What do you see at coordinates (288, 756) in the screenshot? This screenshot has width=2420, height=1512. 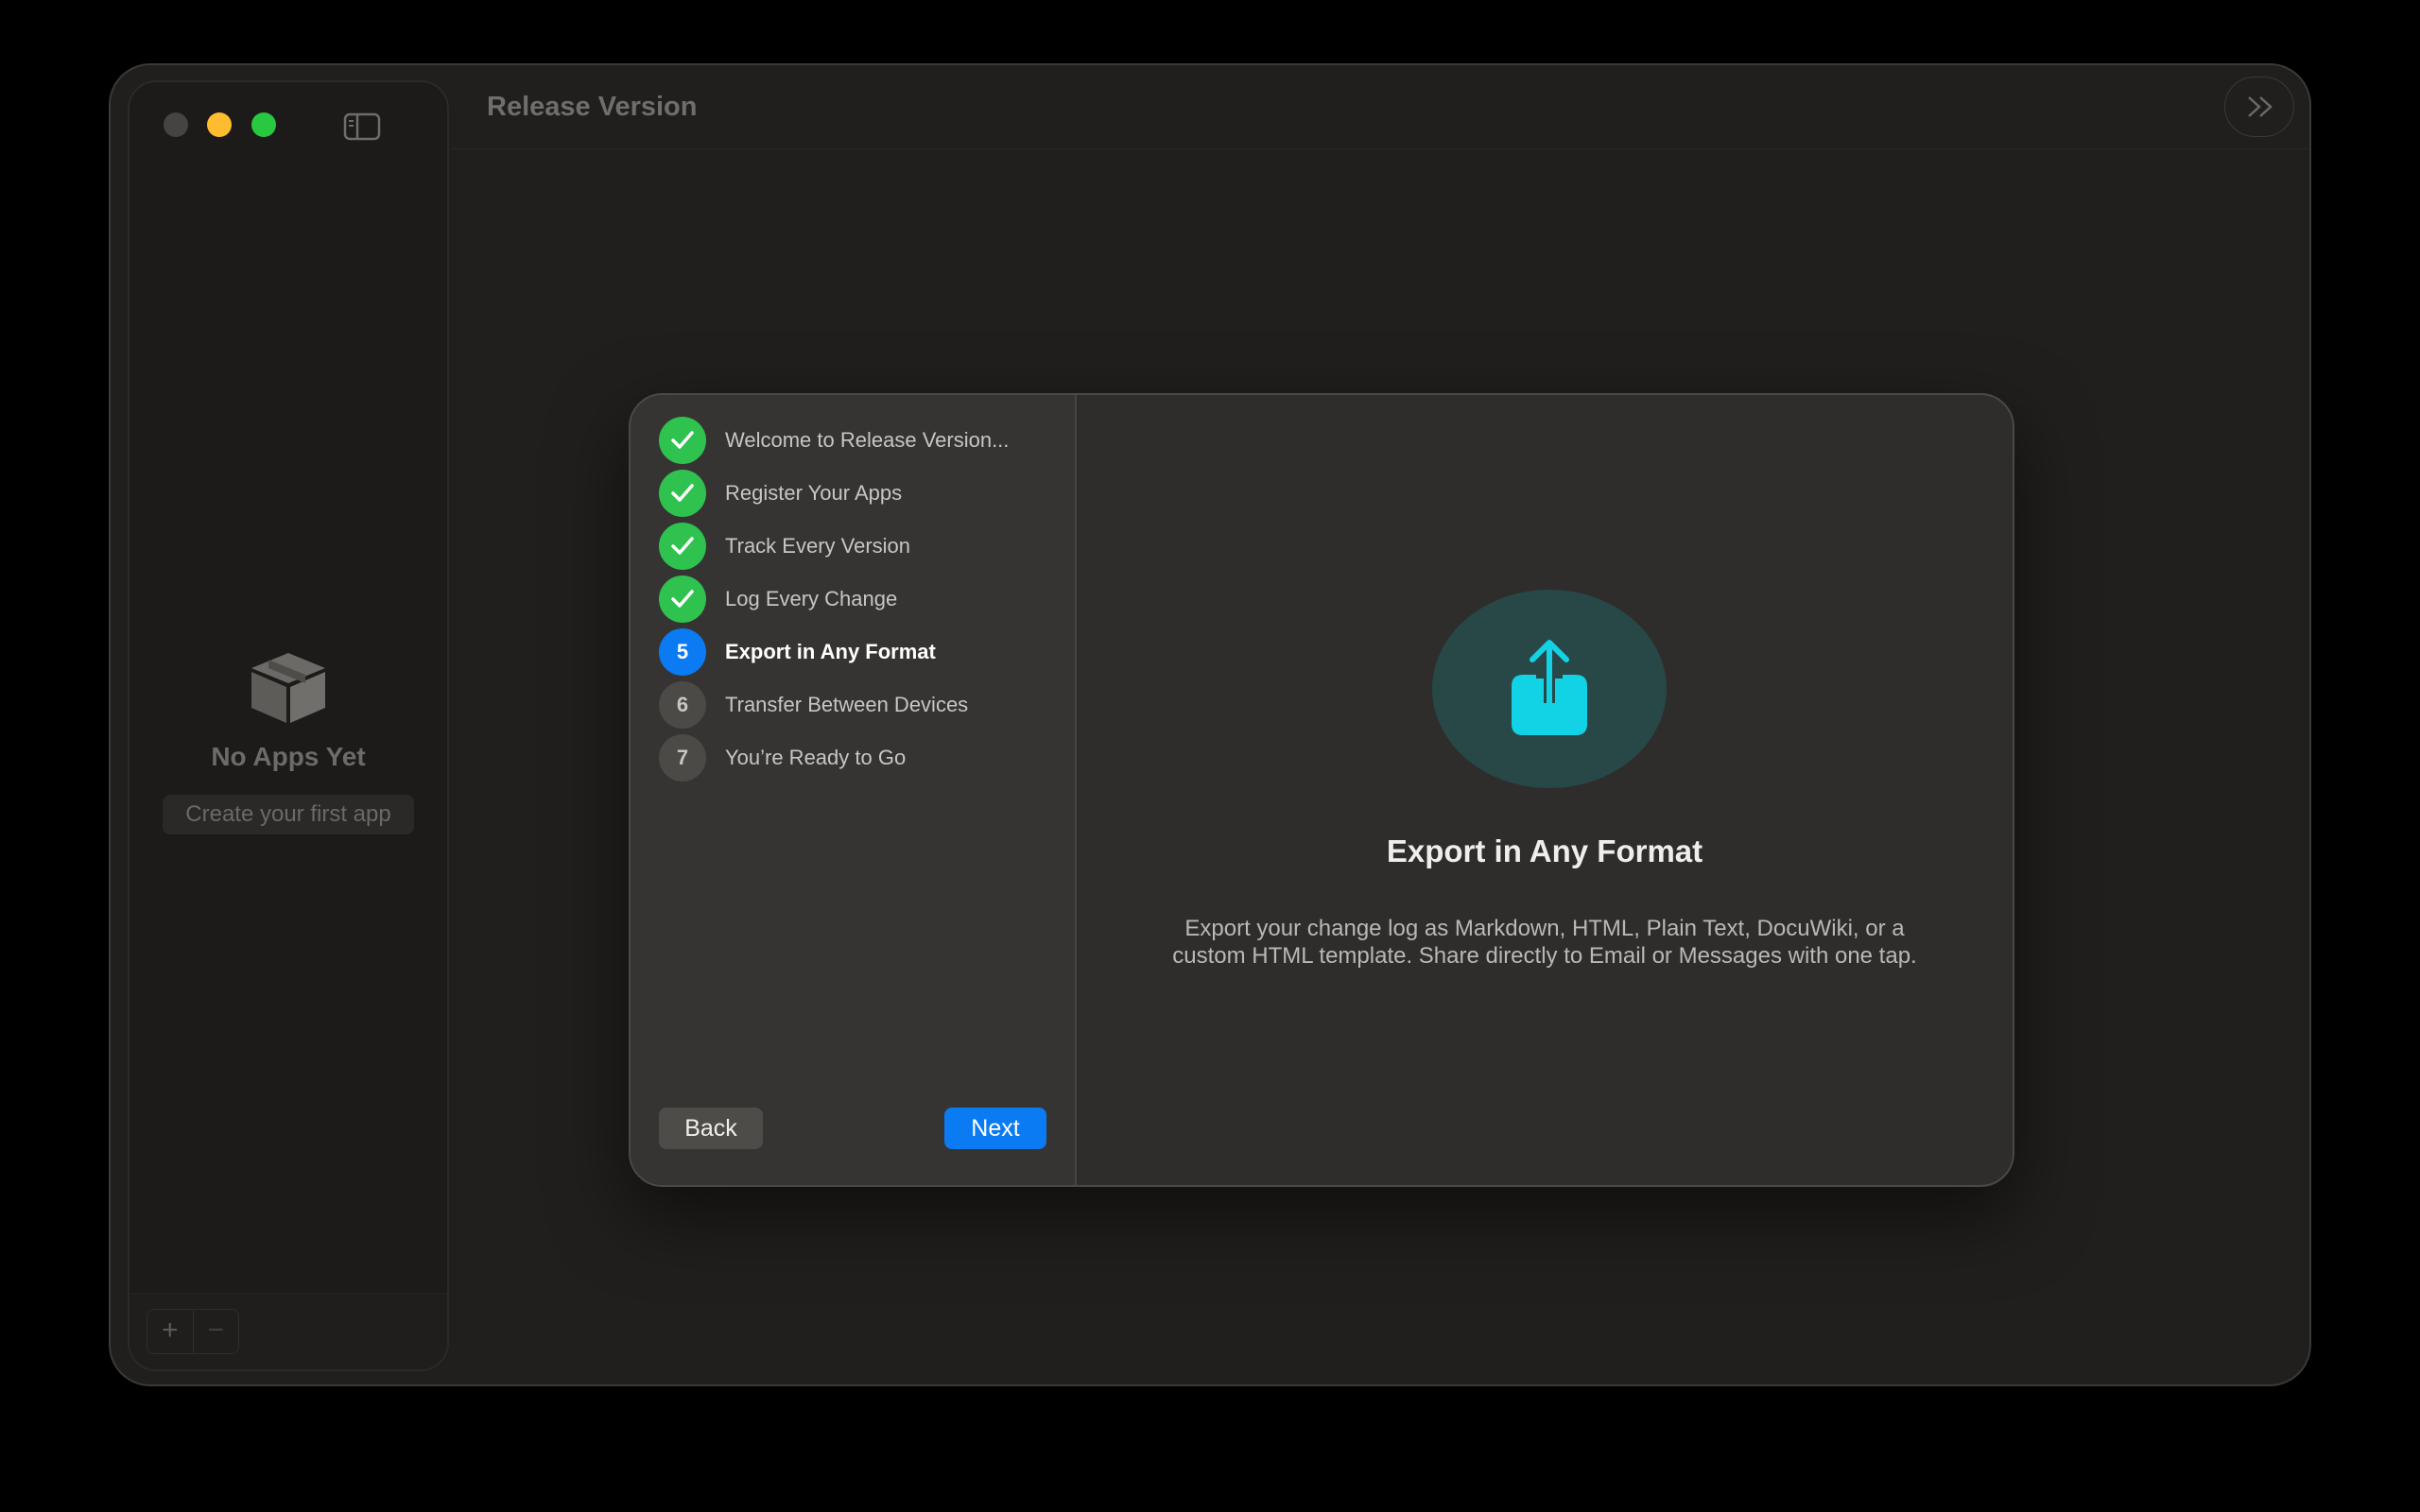 I see `empty-title: No Apps Yet` at bounding box center [288, 756].